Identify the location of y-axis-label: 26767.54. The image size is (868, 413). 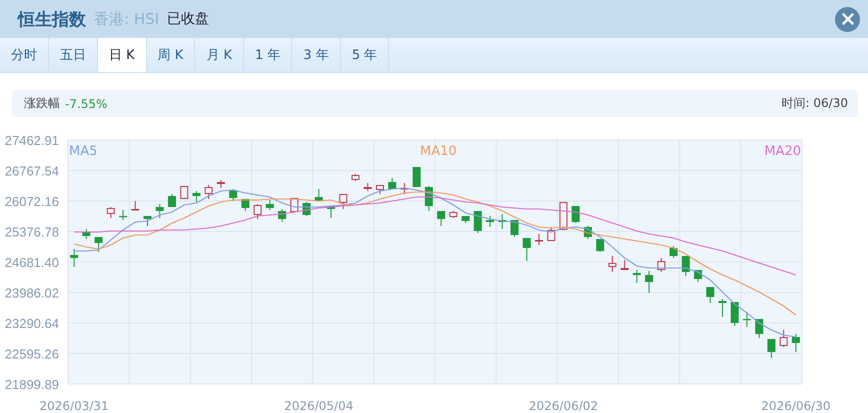
(31, 171).